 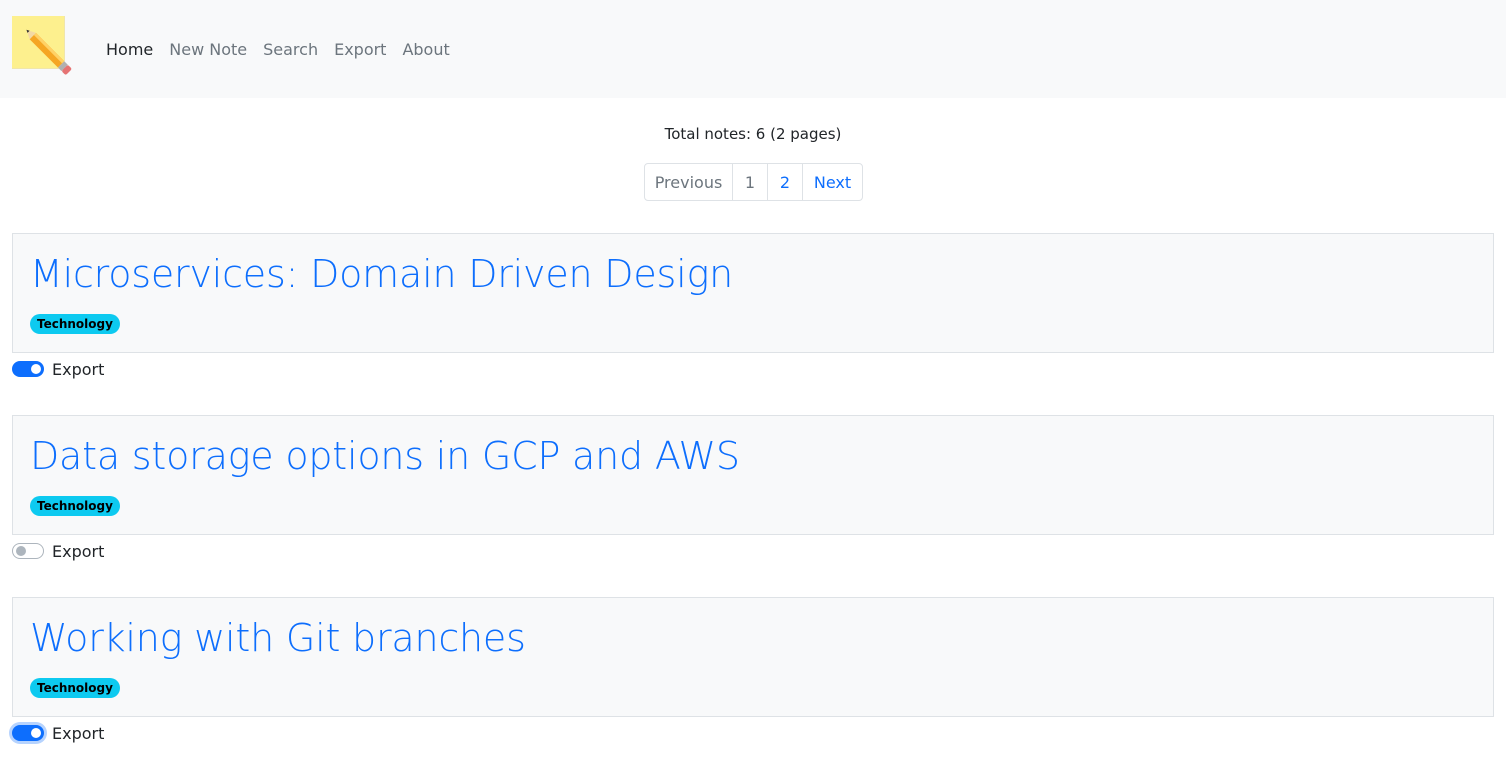 What do you see at coordinates (47, 51) in the screenshot?
I see `notes-logo-icon` at bounding box center [47, 51].